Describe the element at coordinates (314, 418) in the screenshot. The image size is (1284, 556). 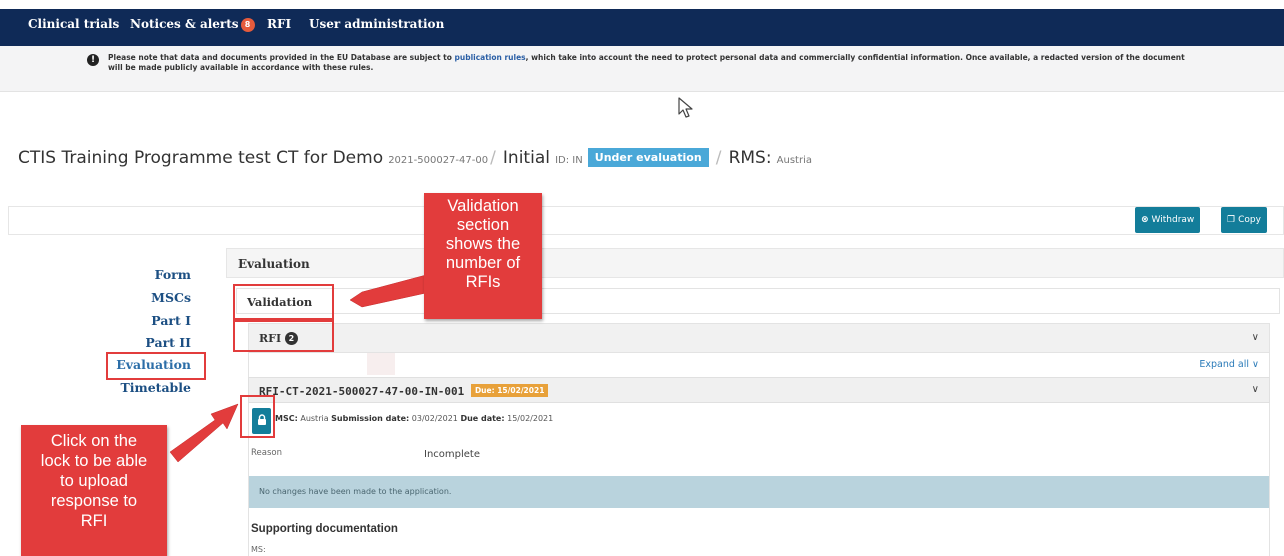
I see `msc-value: Austria` at that location.